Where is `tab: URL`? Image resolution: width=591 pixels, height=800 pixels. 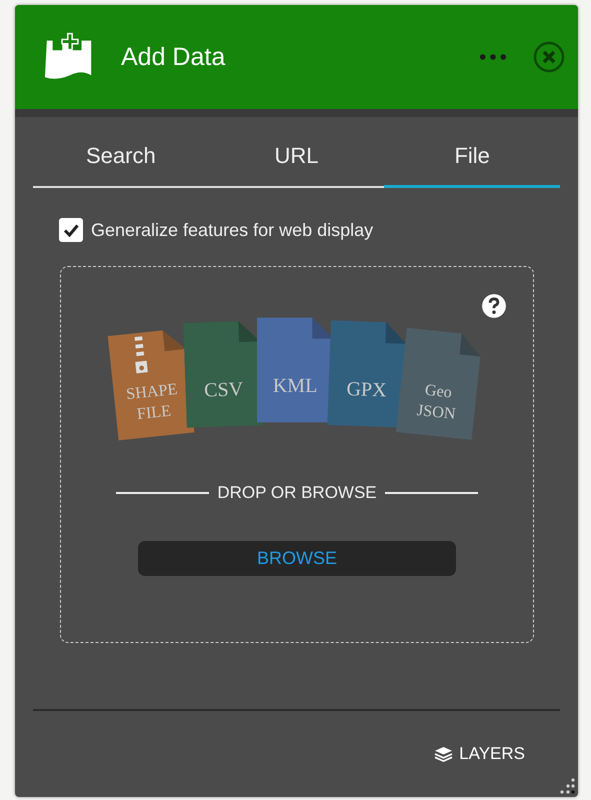
tab: URL is located at coordinates (296, 159).